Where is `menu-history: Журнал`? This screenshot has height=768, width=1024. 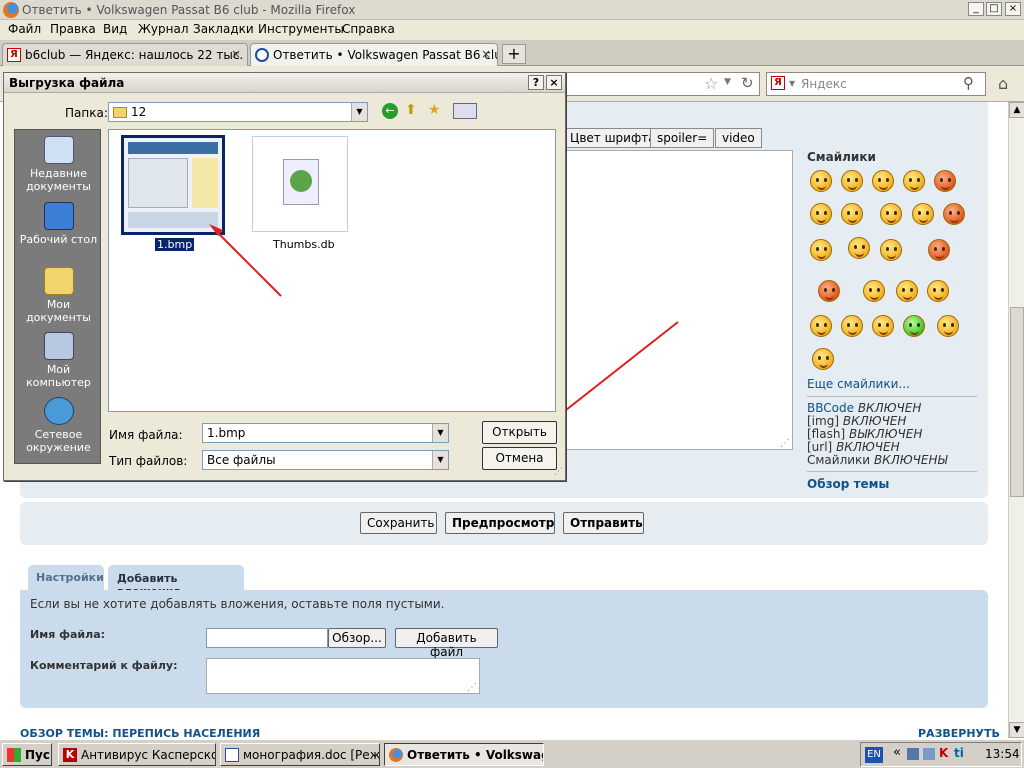 menu-history: Журнал is located at coordinates (163, 29).